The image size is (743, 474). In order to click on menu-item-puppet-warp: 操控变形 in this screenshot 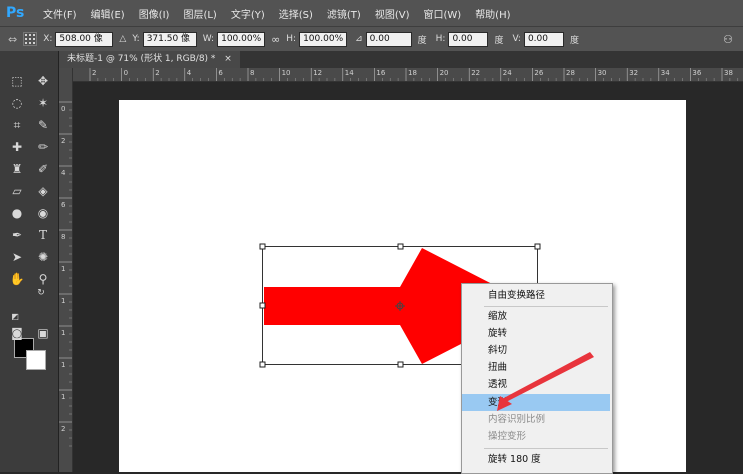, I will do `click(507, 436)`.